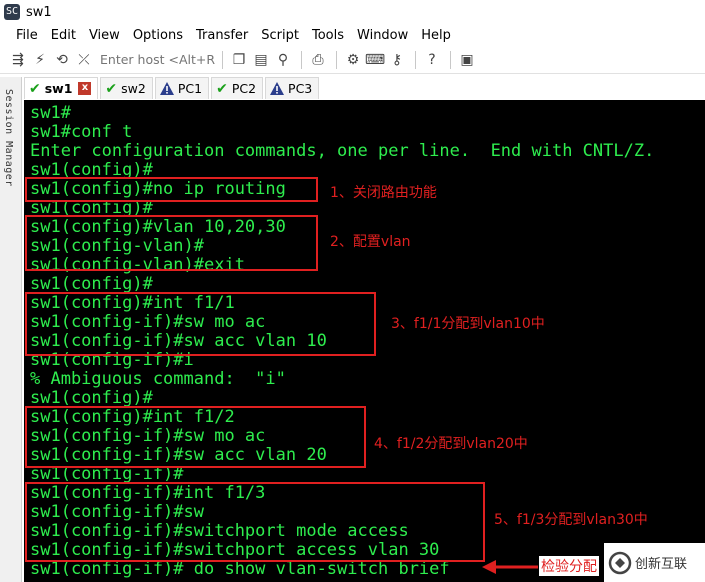  I want to click on session-manager-panel: Session Manager, so click(11, 329).